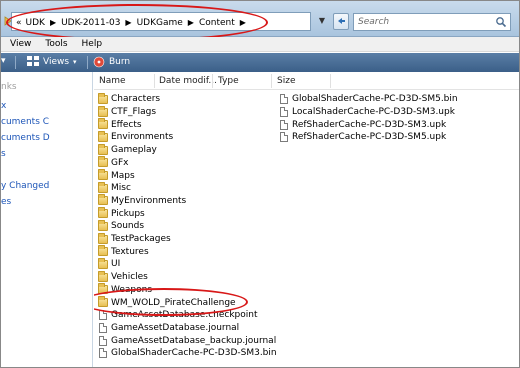 Image resolution: width=520 pixels, height=368 pixels. I want to click on file-item: GameAssetDatabase.journal, so click(169, 328).